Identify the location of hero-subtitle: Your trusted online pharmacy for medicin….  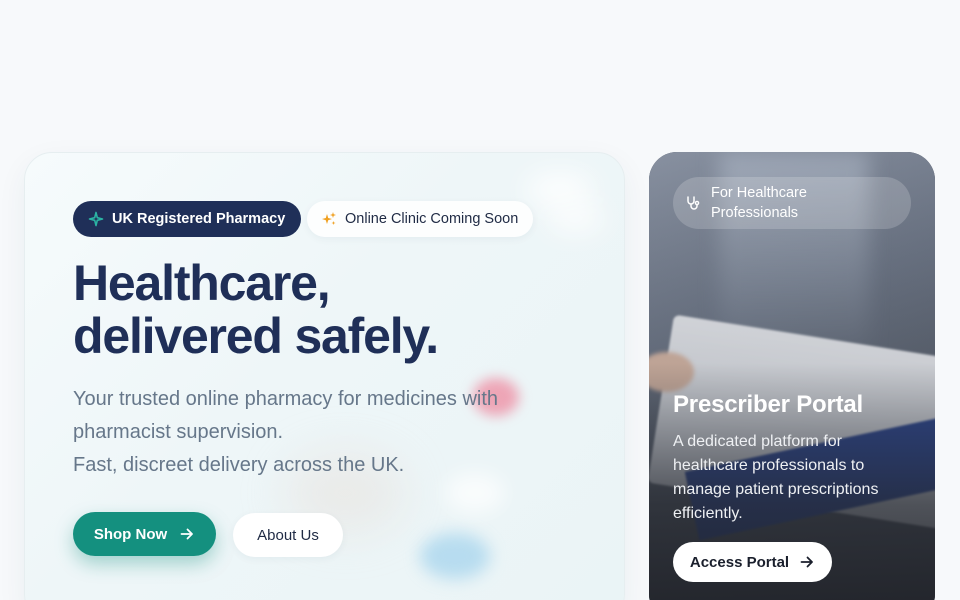
(313, 432).